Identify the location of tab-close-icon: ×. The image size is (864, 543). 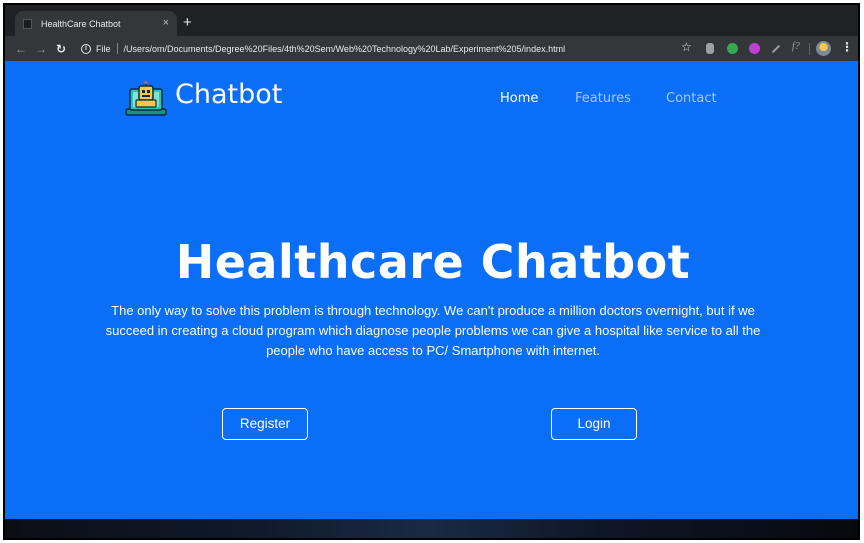
(166, 23).